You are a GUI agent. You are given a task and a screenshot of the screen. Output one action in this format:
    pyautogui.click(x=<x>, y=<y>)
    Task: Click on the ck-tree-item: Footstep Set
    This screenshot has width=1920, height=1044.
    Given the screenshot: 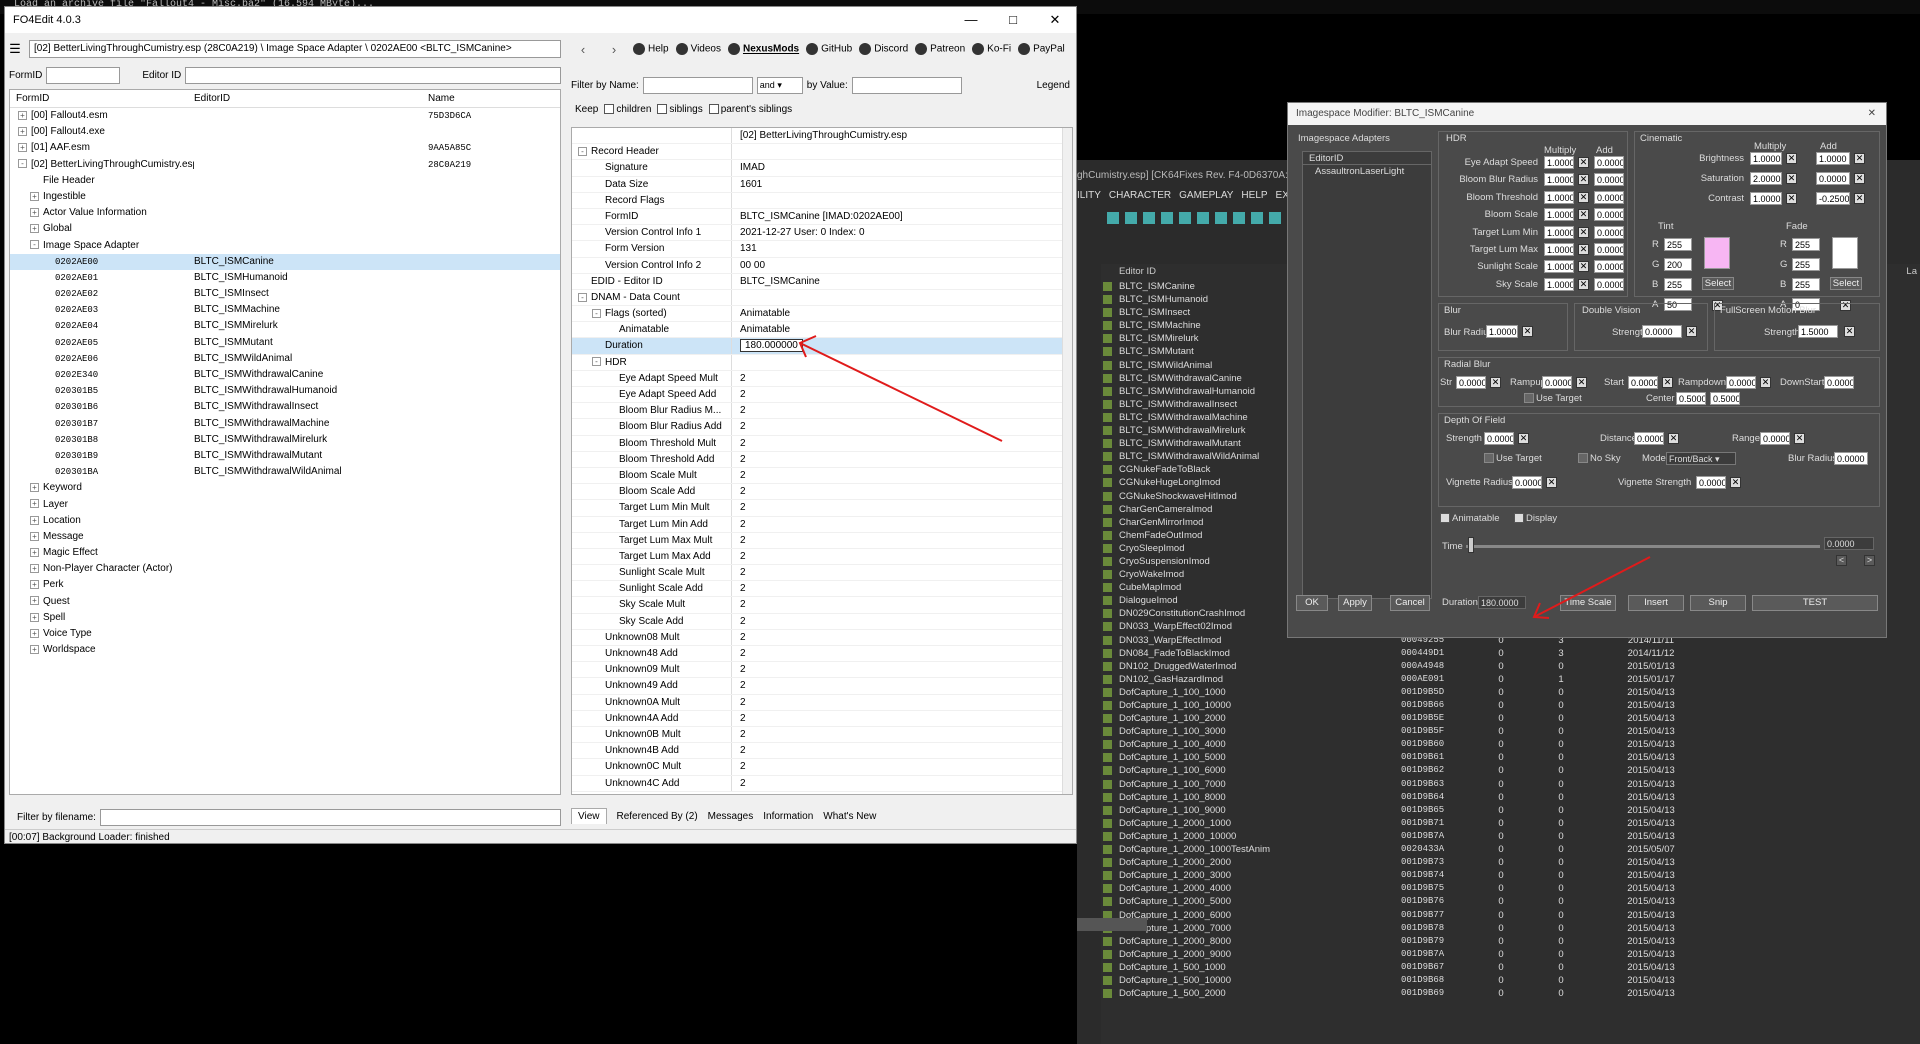 What is the action you would take?
    pyautogui.click(x=1112, y=872)
    